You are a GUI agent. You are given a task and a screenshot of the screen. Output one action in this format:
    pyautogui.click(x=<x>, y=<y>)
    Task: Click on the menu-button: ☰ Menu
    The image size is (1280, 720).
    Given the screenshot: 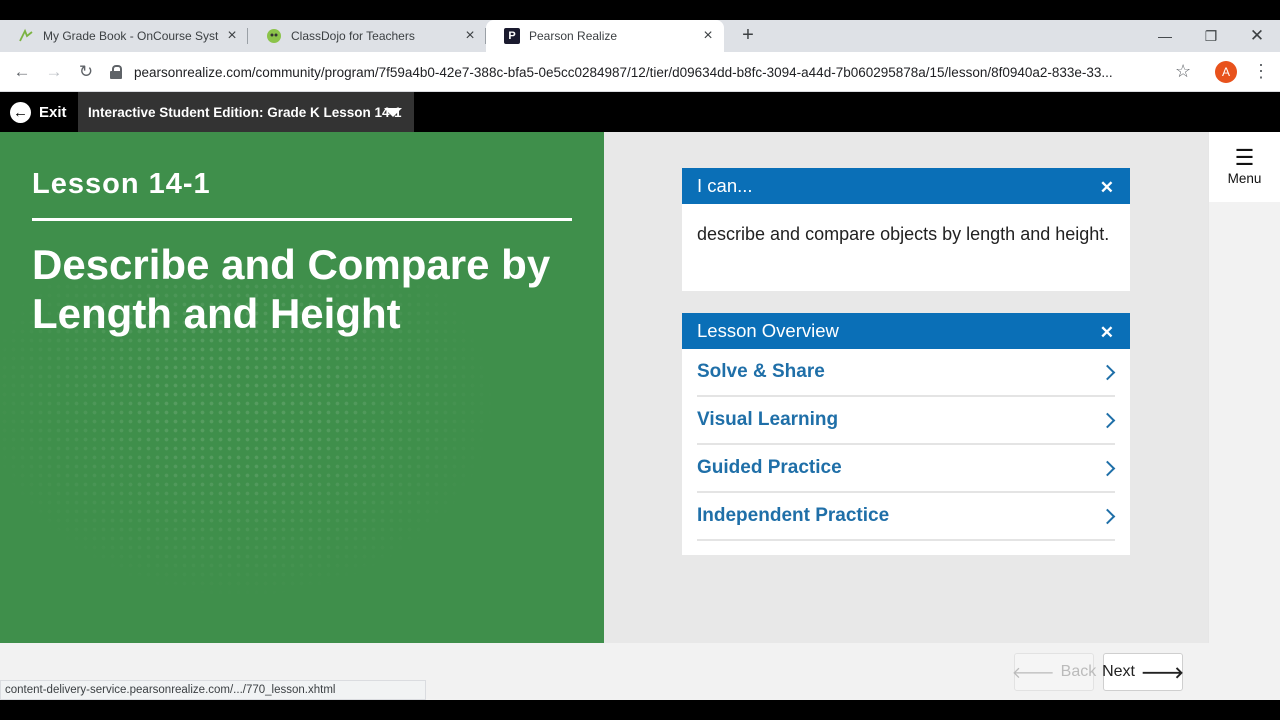 What is the action you would take?
    pyautogui.click(x=1244, y=167)
    